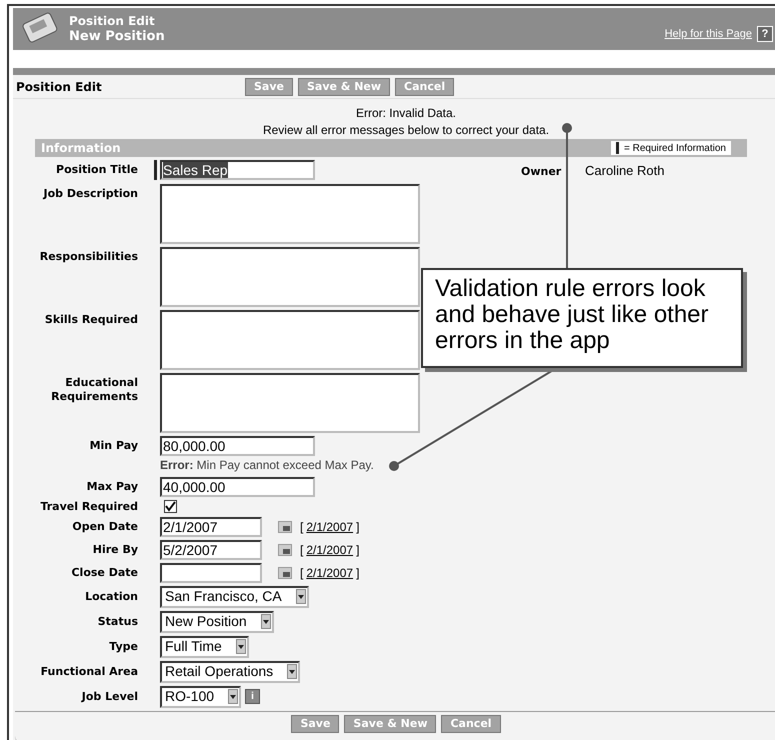 The width and height of the screenshot is (775, 740). What do you see at coordinates (765, 34) in the screenshot?
I see `help-button: ?` at bounding box center [765, 34].